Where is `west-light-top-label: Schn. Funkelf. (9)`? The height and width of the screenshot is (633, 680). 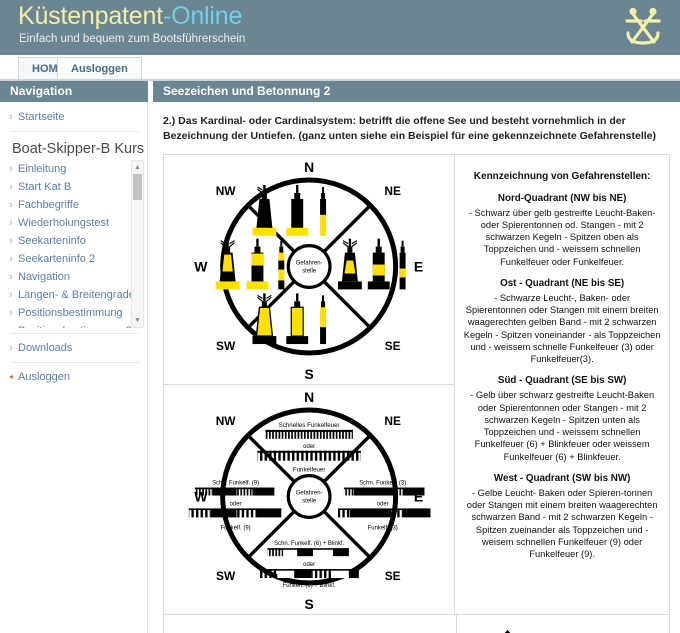 west-light-top-label: Schn. Funkelf. (9) is located at coordinates (235, 484).